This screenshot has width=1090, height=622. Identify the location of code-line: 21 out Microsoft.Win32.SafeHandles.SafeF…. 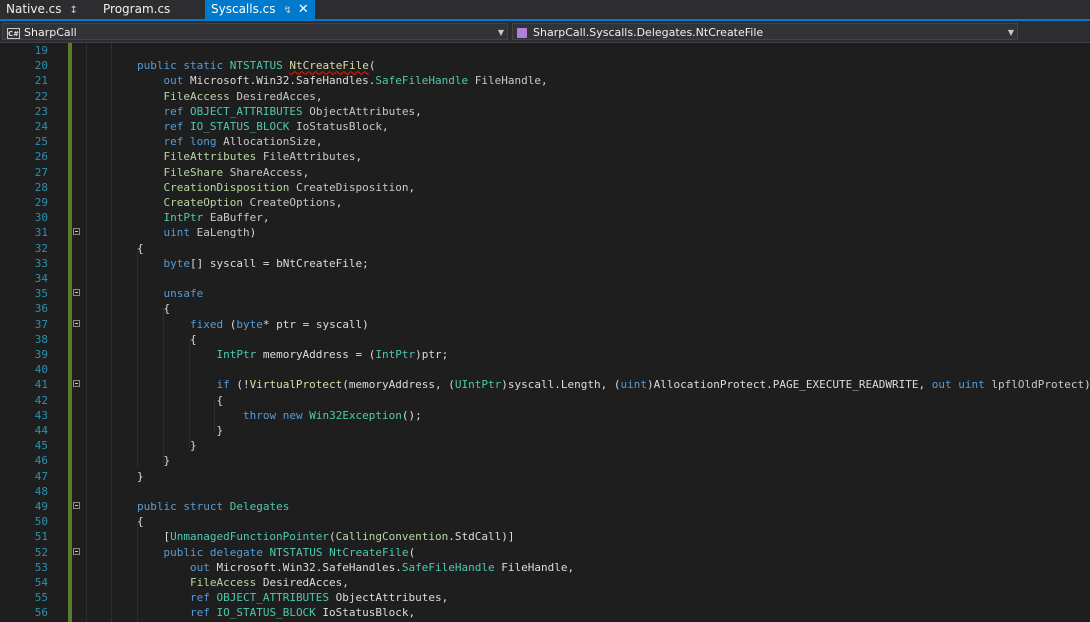
(545, 80).